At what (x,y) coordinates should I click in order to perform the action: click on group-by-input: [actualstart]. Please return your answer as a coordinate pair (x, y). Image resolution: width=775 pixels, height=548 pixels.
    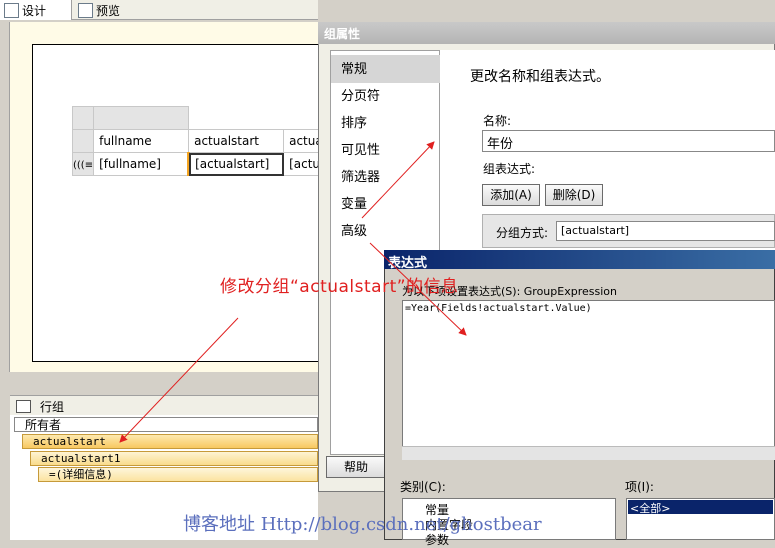
    Looking at the image, I should click on (665, 231).